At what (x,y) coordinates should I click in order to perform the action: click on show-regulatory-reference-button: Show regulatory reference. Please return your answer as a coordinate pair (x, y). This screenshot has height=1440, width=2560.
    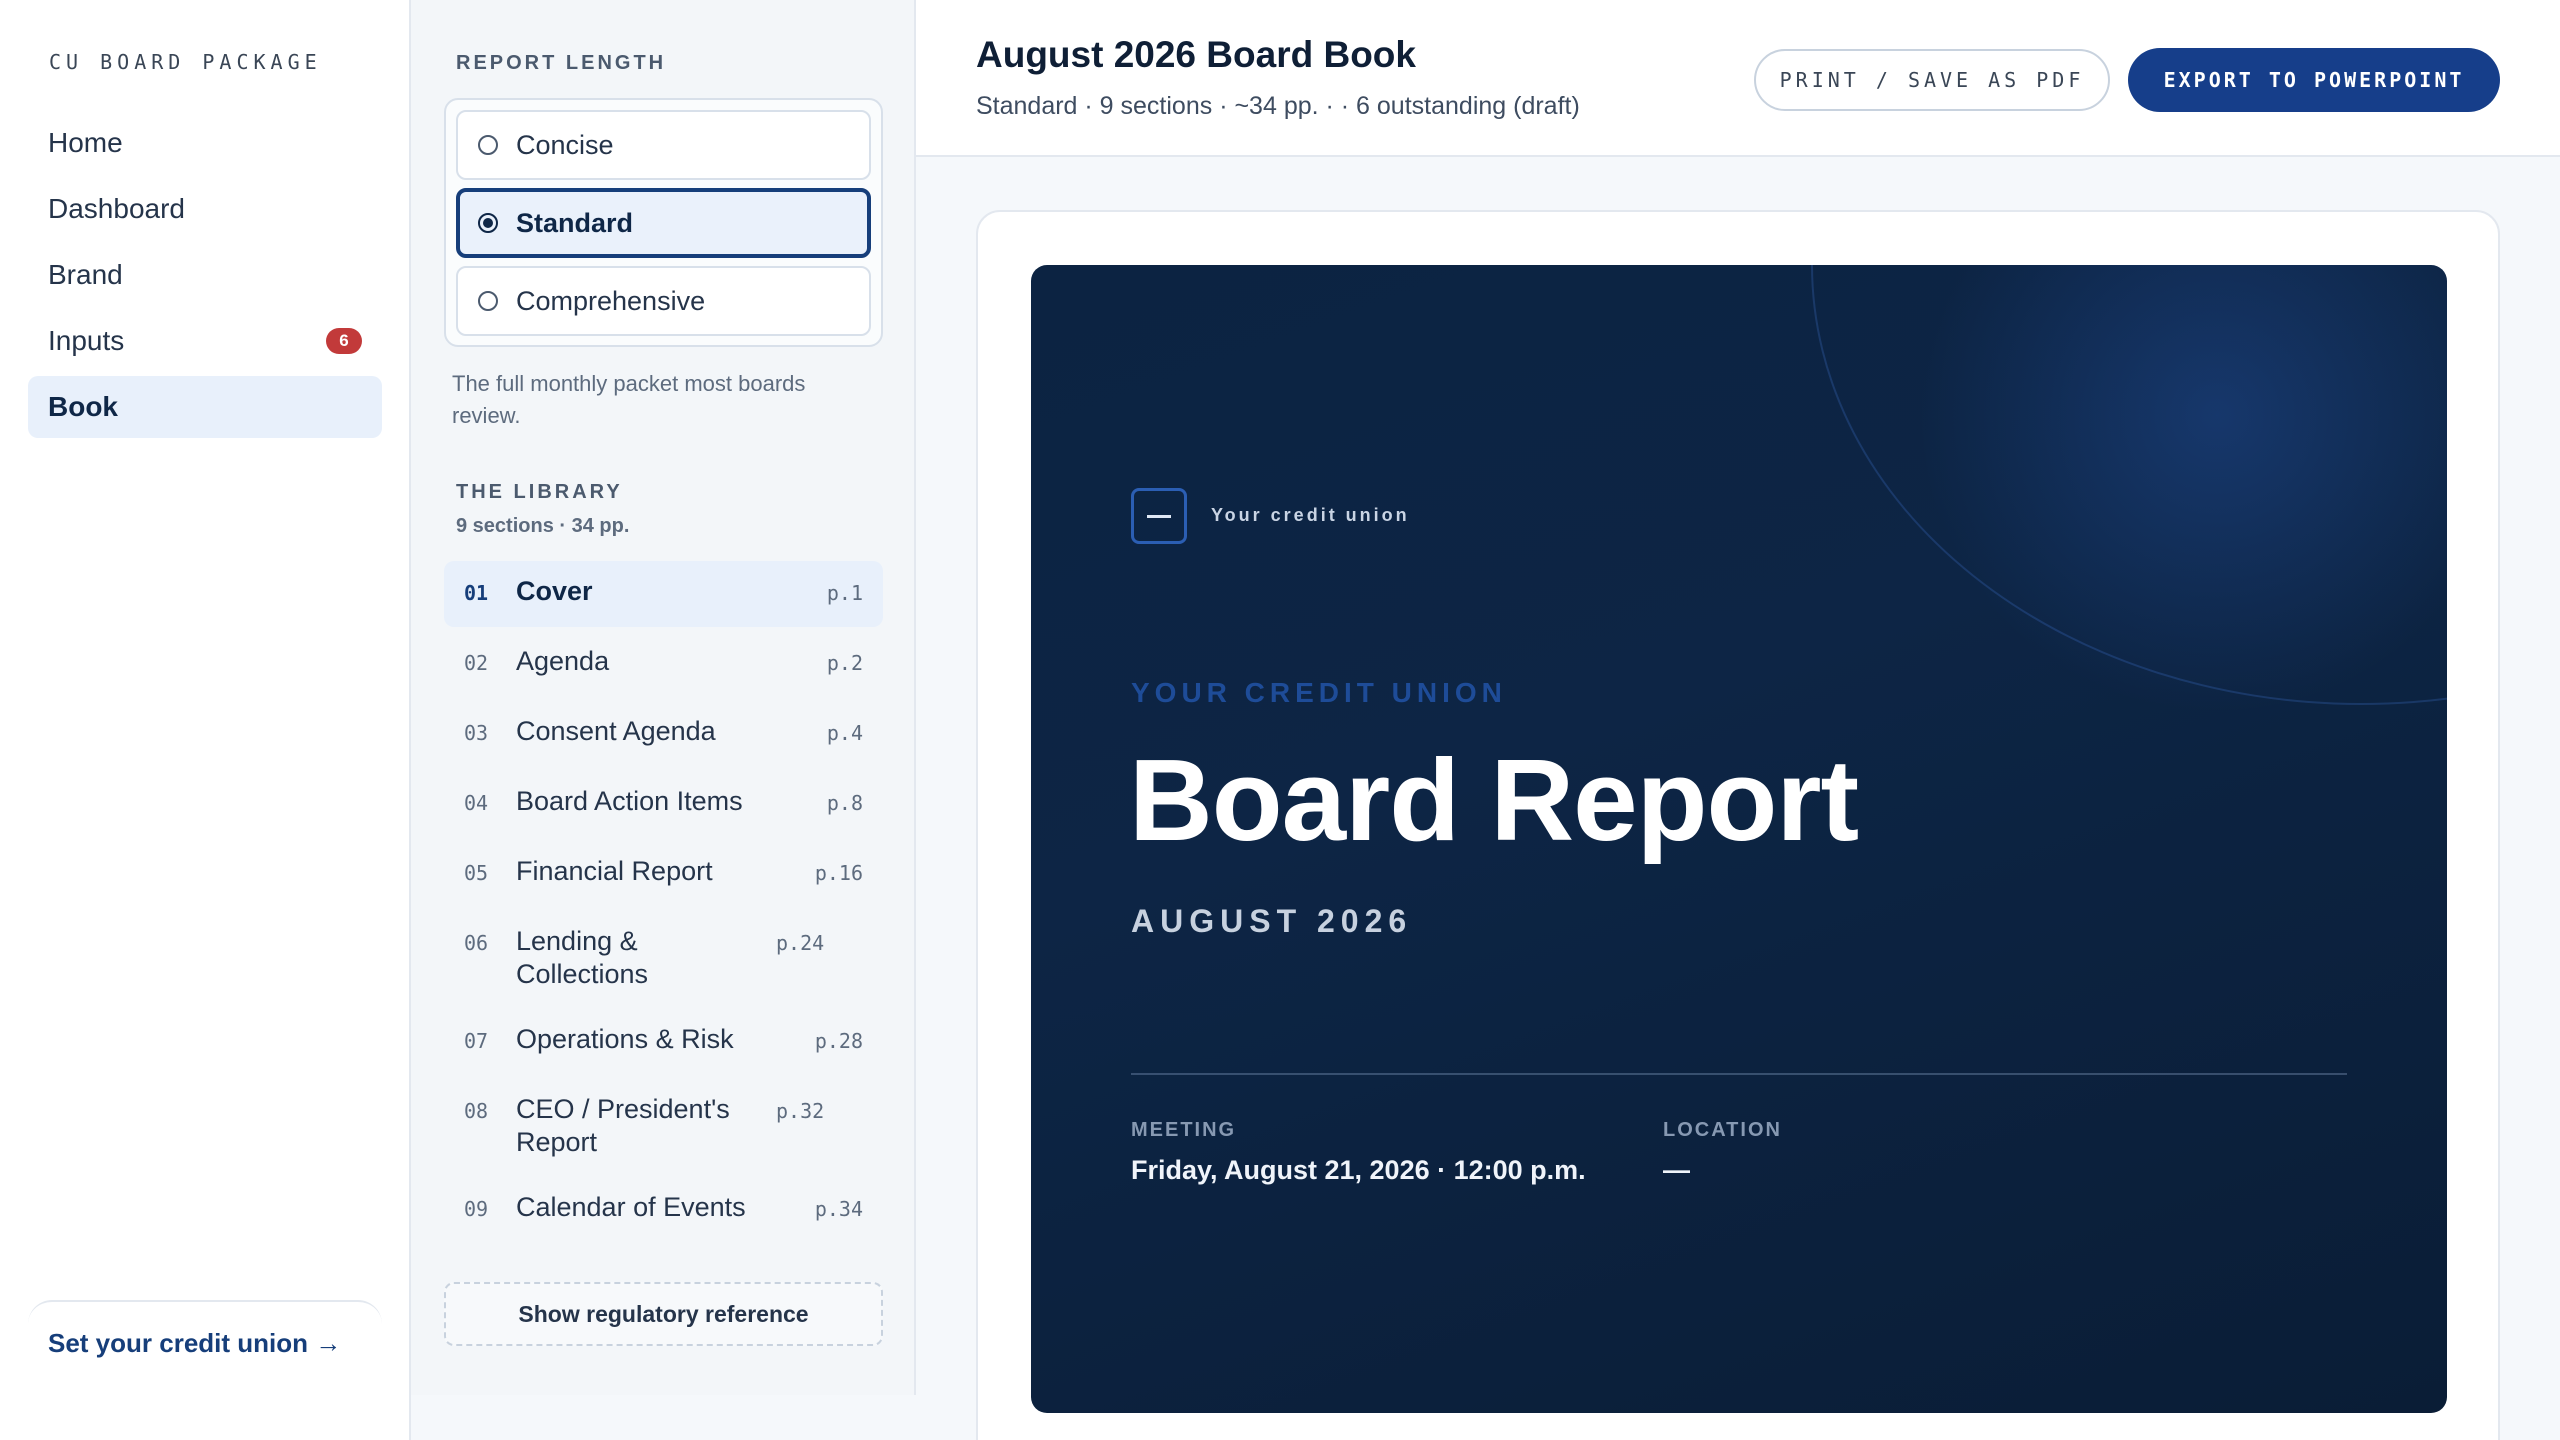
    Looking at the image, I should click on (663, 1314).